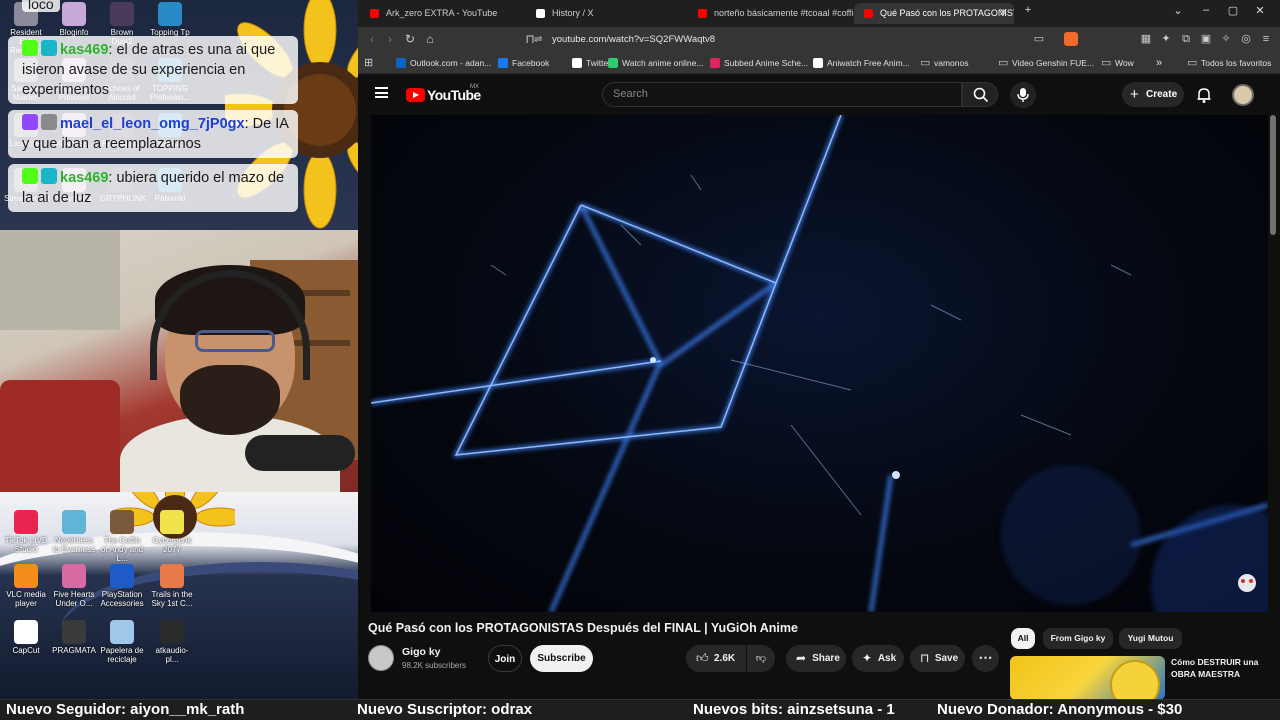 The image size is (1280, 720). What do you see at coordinates (1204, 95) in the screenshot?
I see `notifications-bell-icon` at bounding box center [1204, 95].